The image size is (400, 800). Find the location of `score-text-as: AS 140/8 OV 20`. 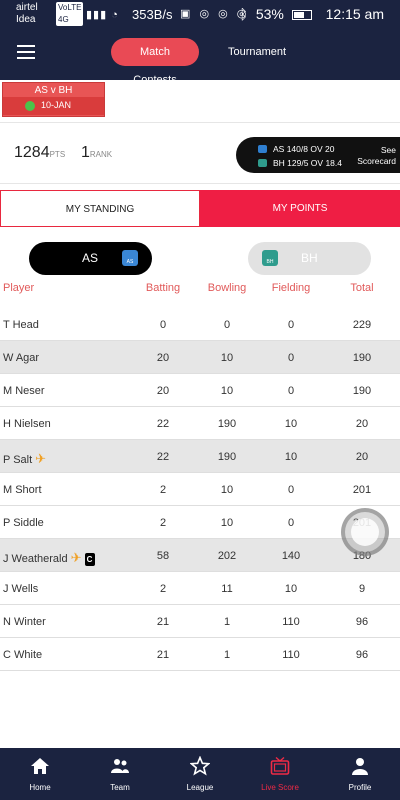

score-text-as: AS 140/8 OV 20 is located at coordinates (304, 149).